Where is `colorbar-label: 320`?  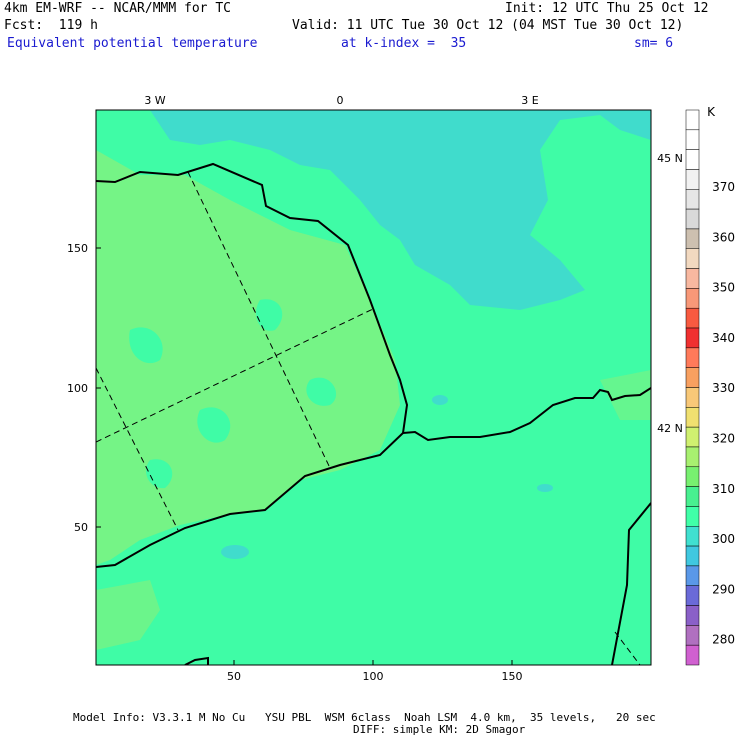 colorbar-label: 320 is located at coordinates (723, 439).